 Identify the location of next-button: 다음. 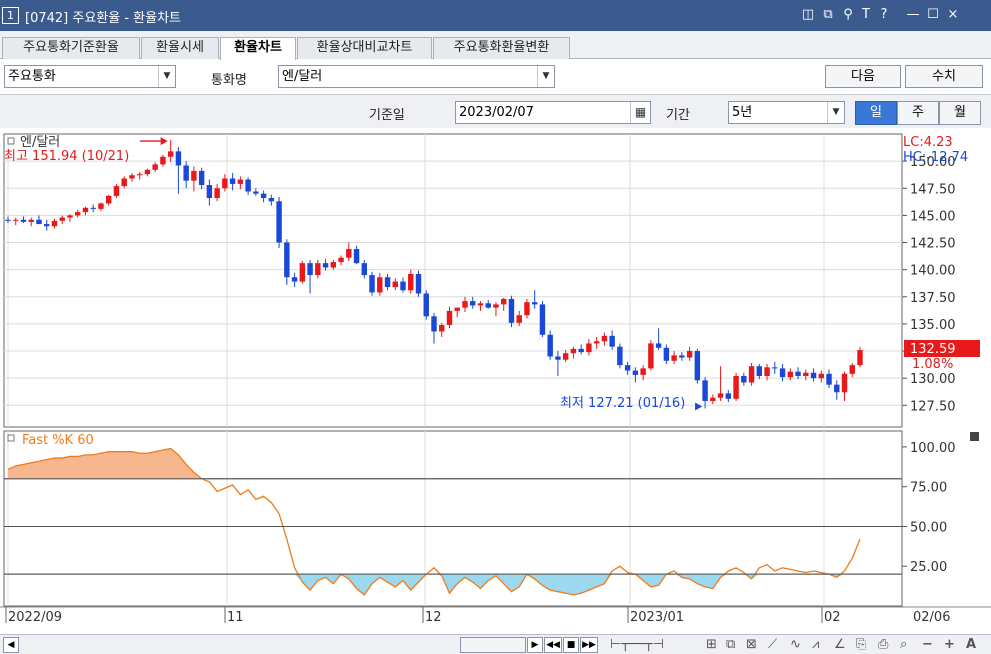
(863, 76).